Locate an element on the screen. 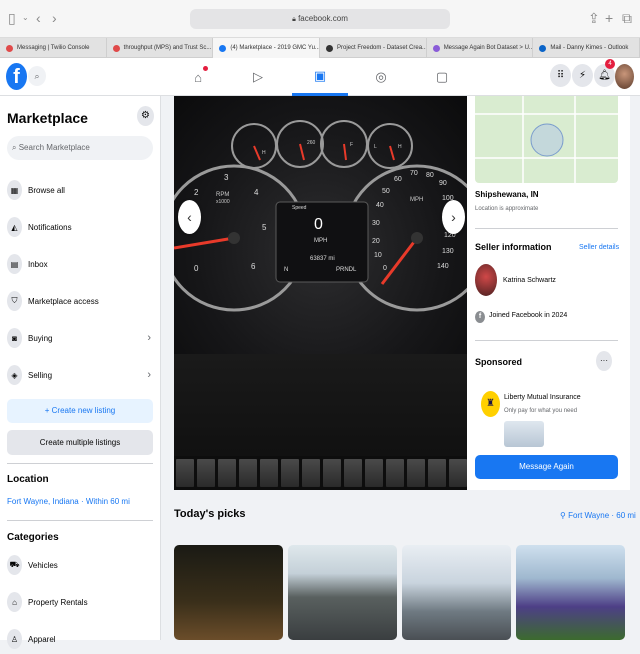 The image size is (640, 654). small-gauge-label: H is located at coordinates (264, 153).